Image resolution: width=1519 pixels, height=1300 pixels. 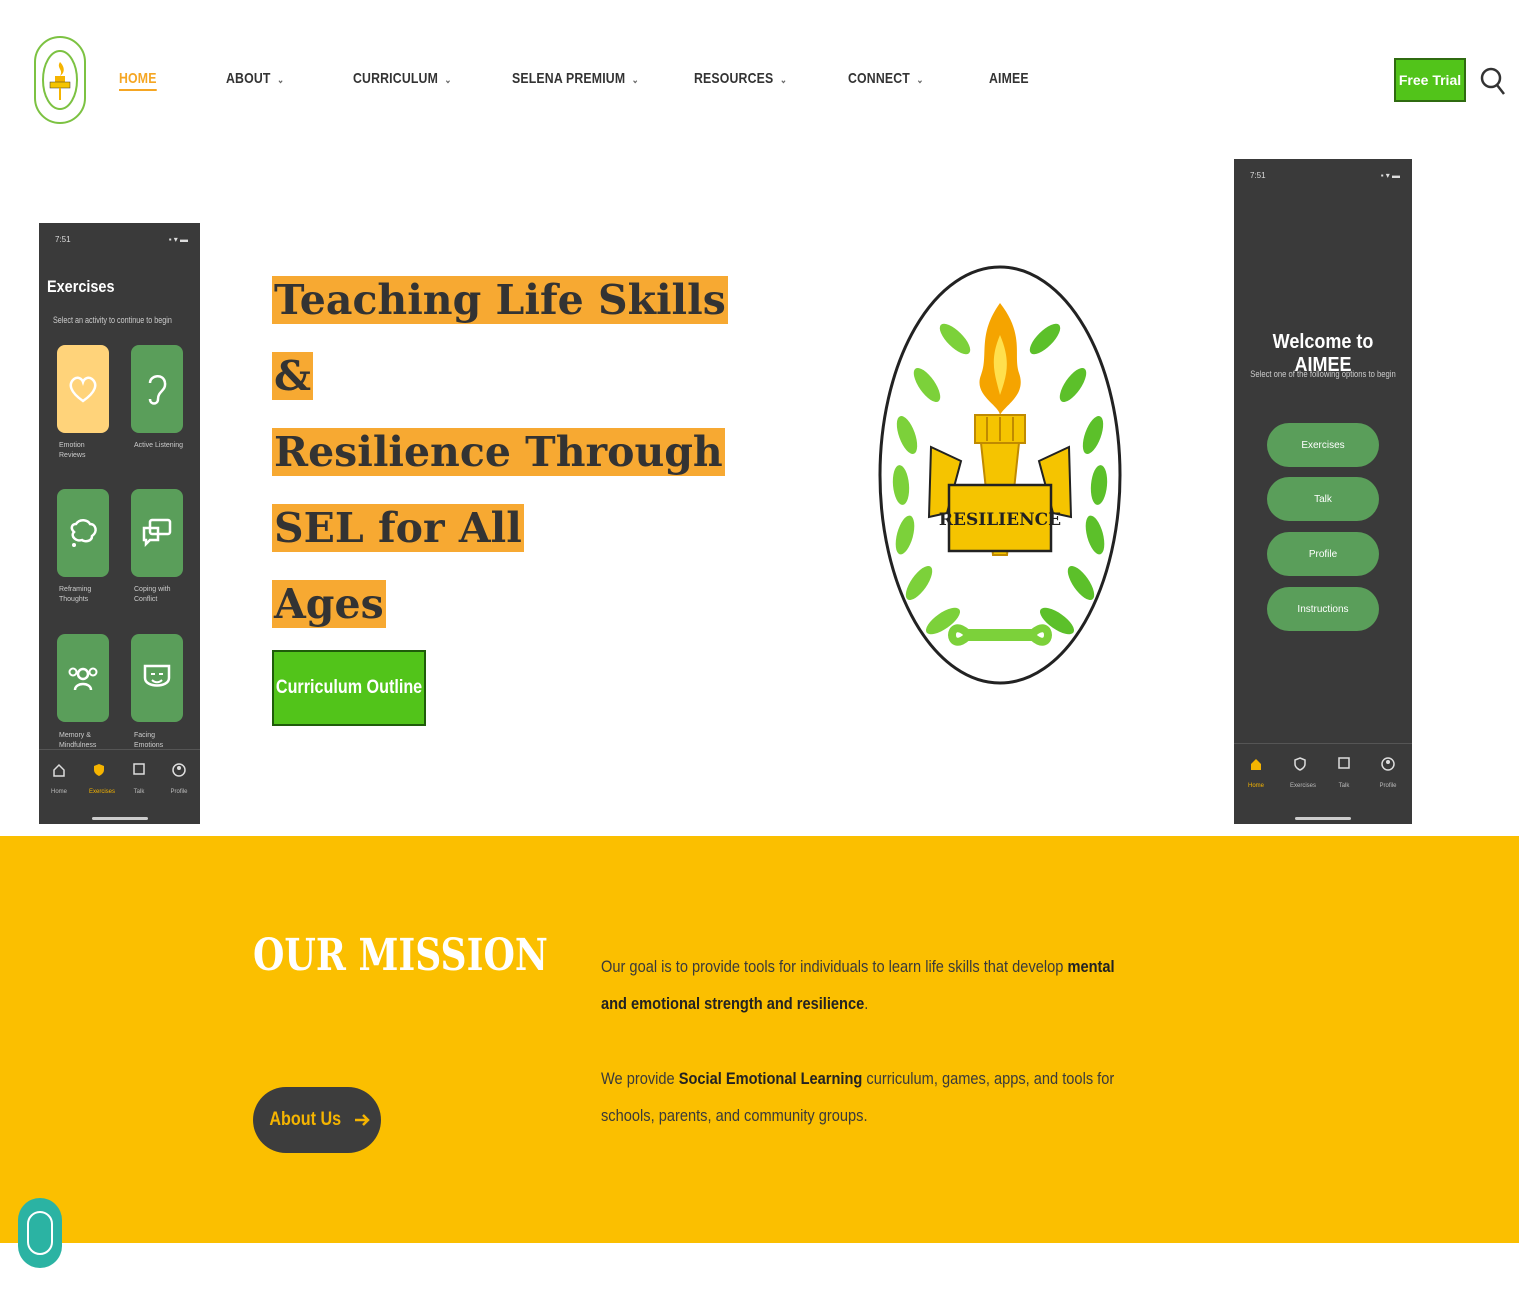 I want to click on mission-title: OUR MISSION, so click(x=400, y=955).